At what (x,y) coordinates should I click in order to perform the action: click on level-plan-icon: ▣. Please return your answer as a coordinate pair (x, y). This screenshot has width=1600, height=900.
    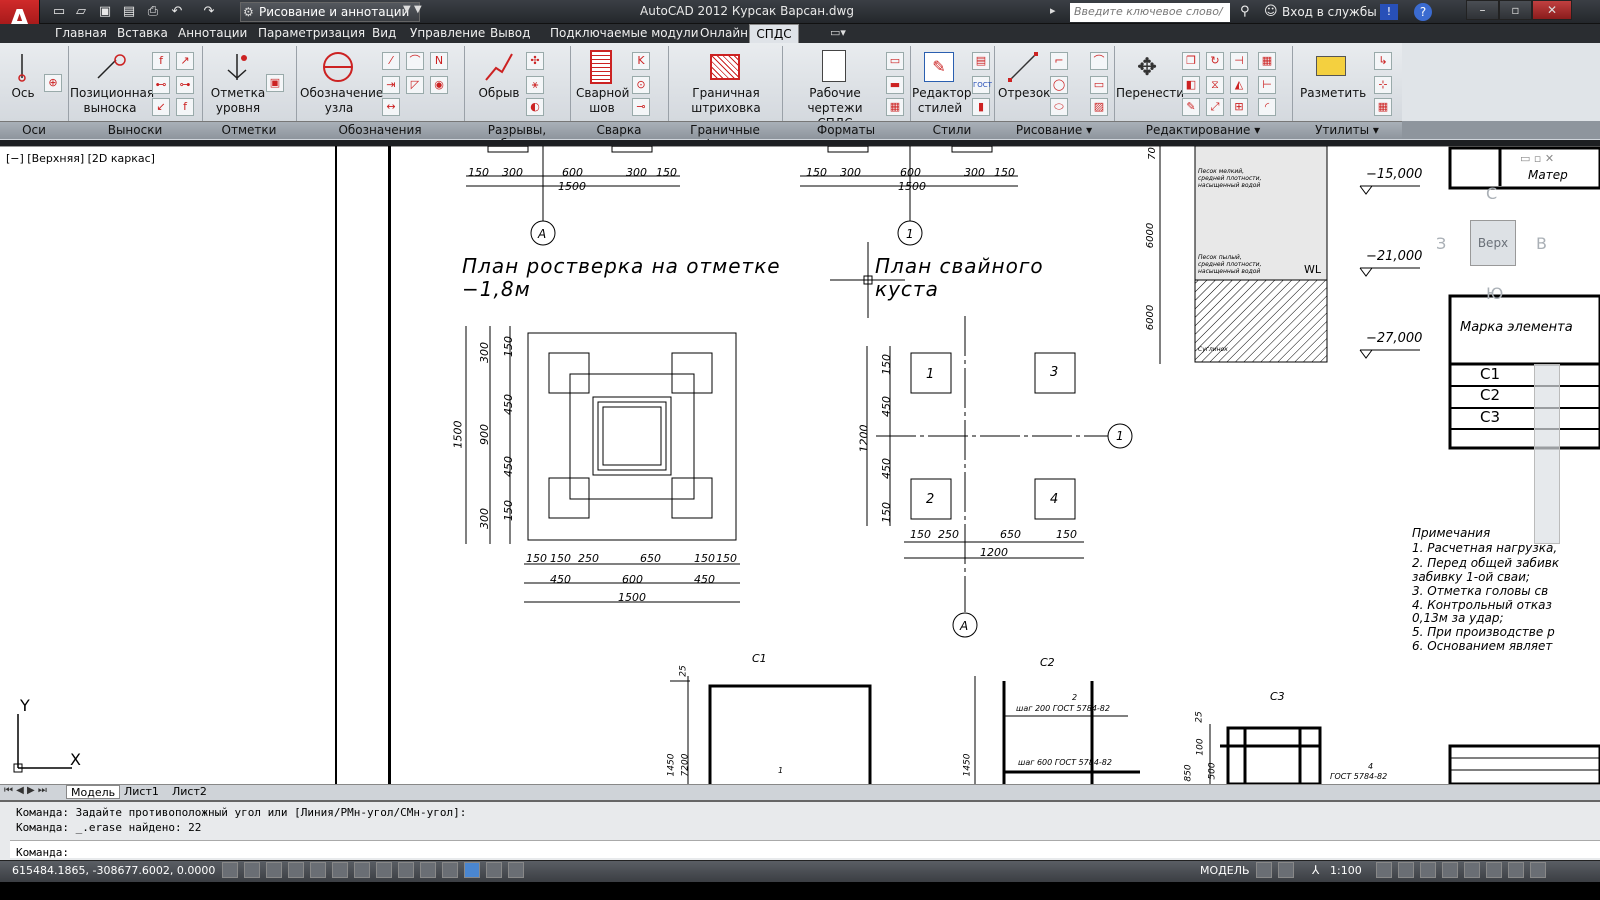
    Looking at the image, I should click on (275, 83).